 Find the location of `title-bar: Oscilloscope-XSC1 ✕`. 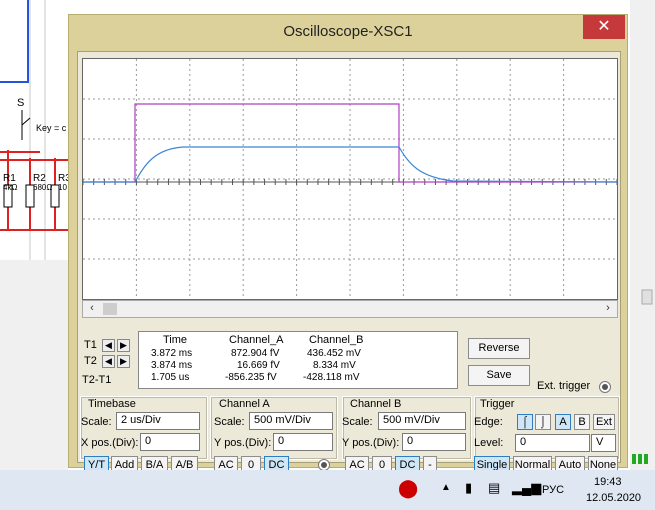

title-bar: Oscilloscope-XSC1 ✕ is located at coordinates (348, 32).